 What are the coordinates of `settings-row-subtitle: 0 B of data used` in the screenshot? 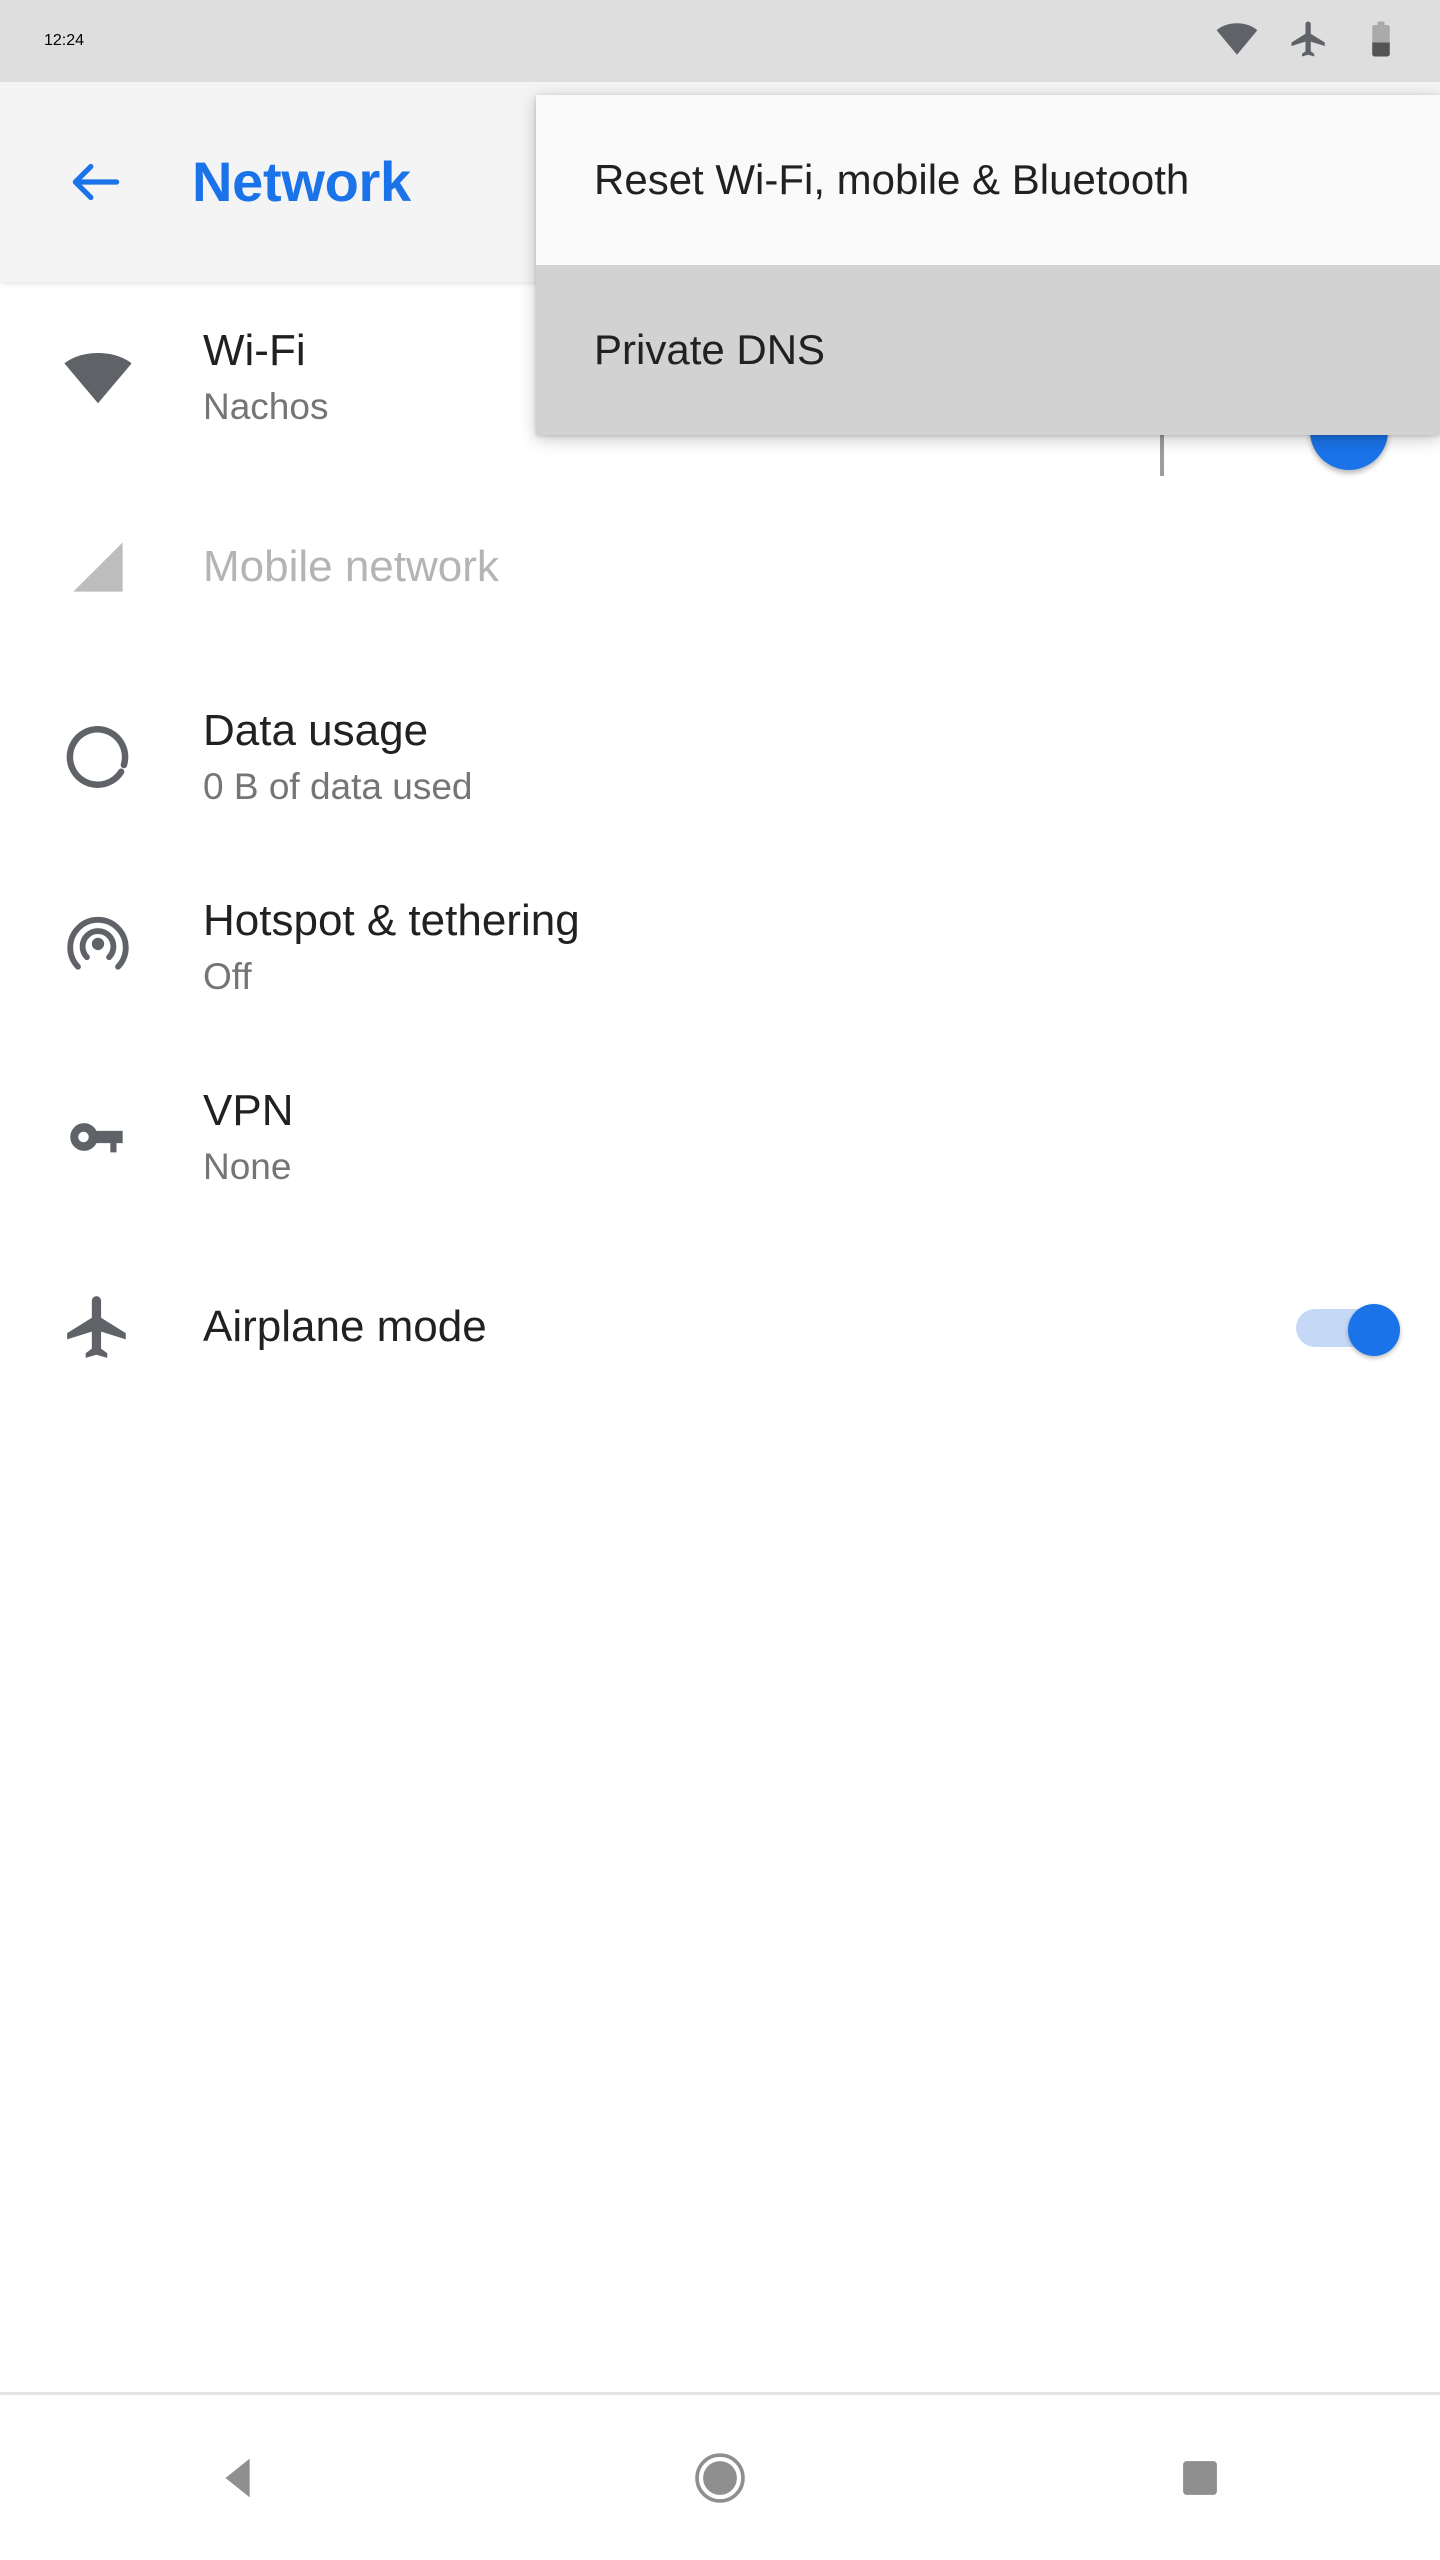 It's located at (338, 786).